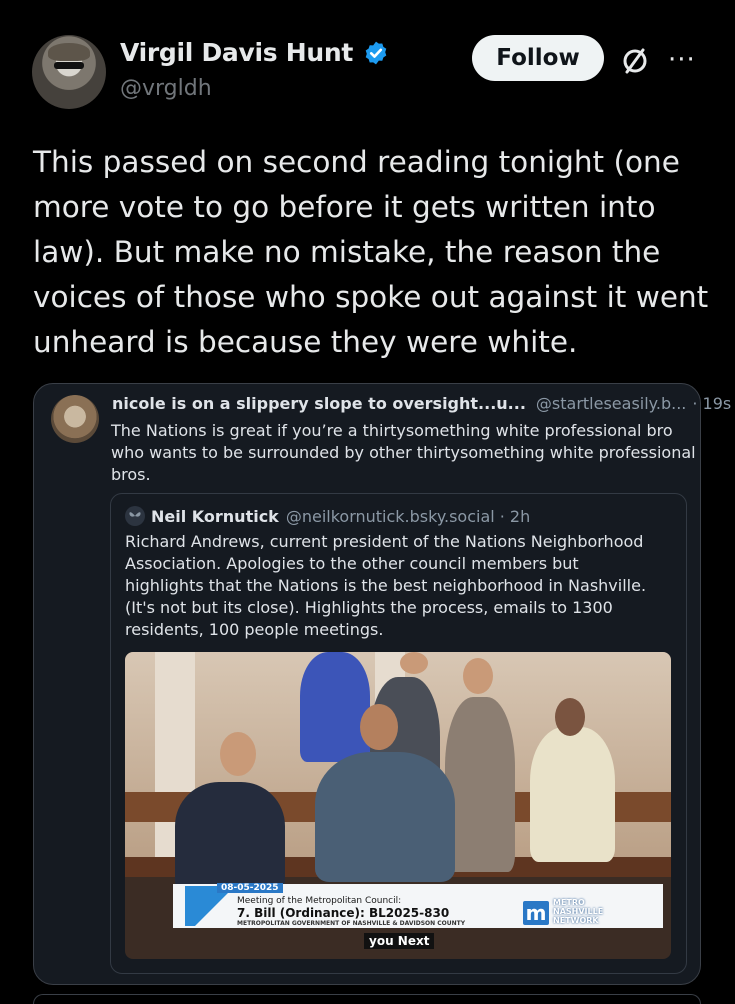  Describe the element at coordinates (399, 941) in the screenshot. I see `video-caption: you Next` at that location.